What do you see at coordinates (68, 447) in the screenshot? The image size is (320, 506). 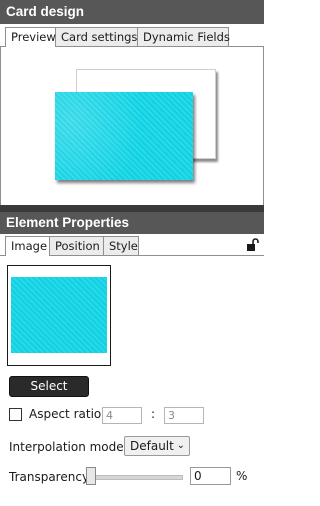 I see `interpolation-mode-label: Interpolation mode:` at bounding box center [68, 447].